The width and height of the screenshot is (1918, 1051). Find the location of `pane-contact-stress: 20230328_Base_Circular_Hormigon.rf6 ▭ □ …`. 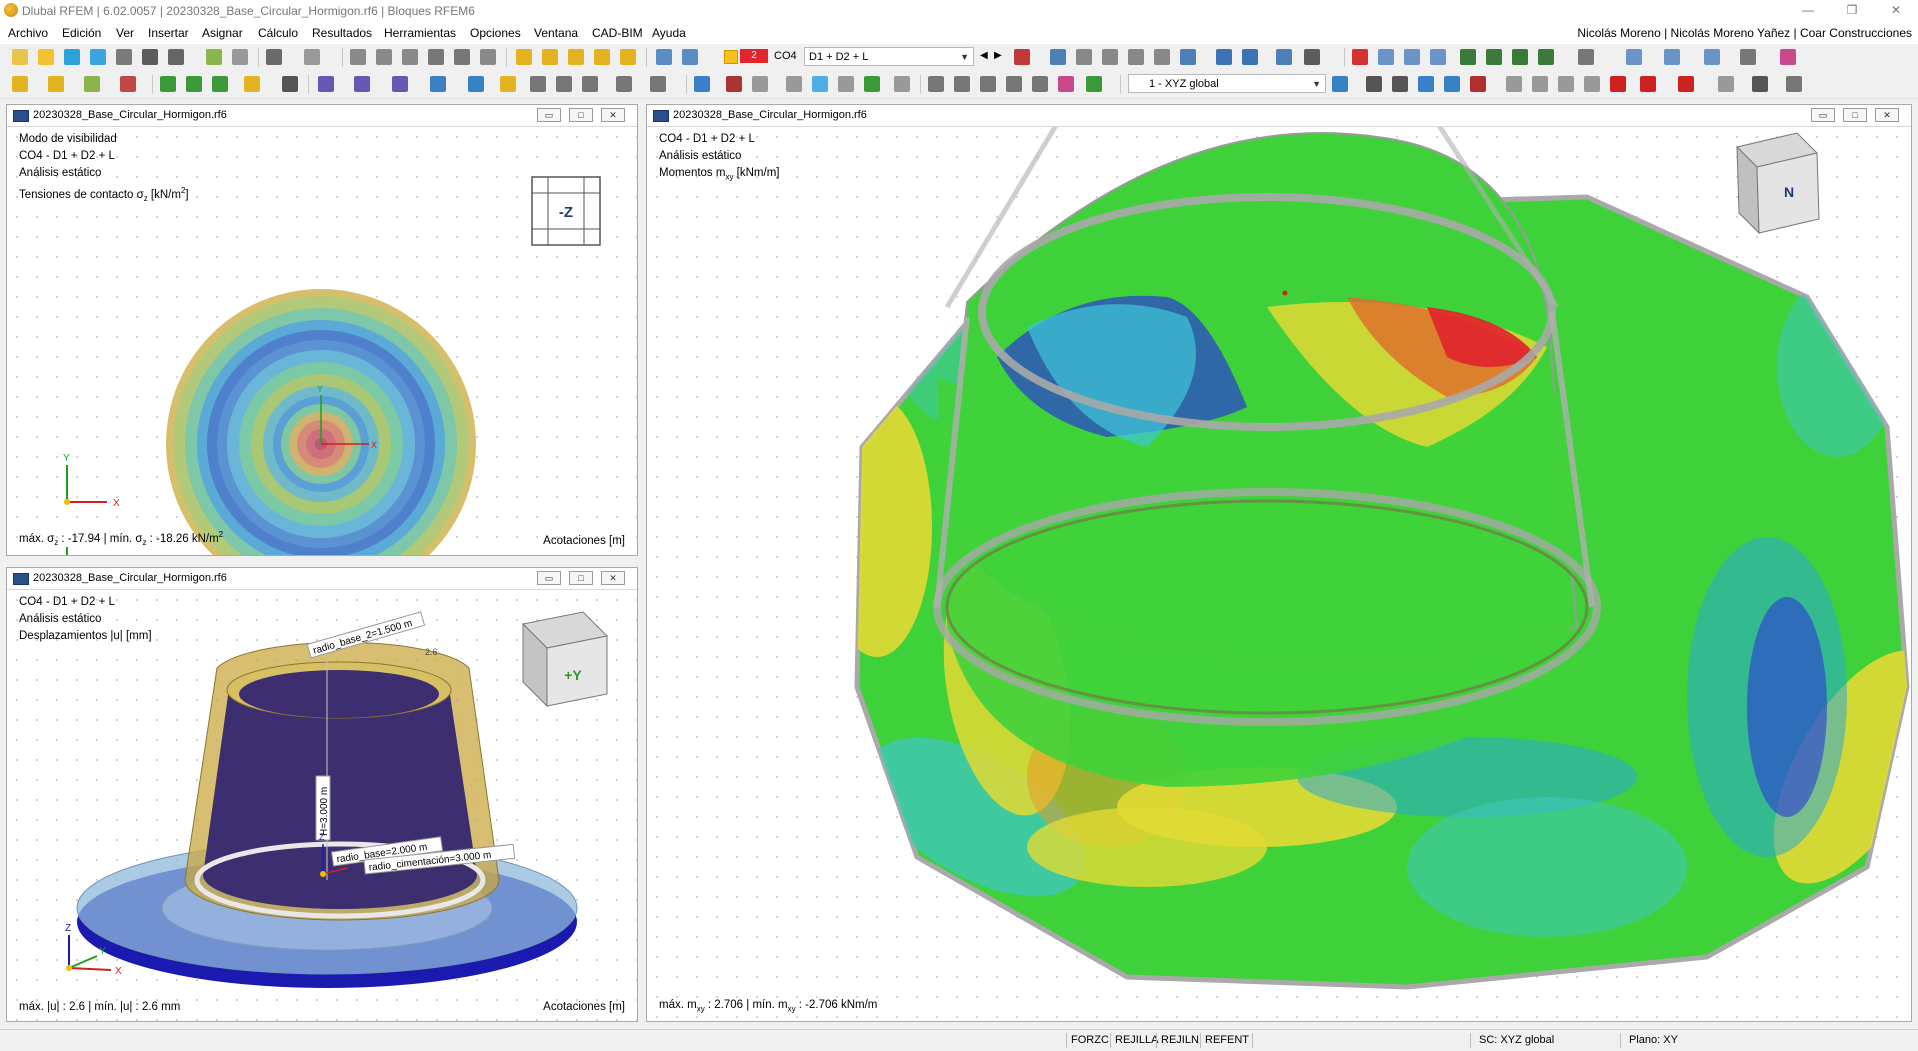

pane-contact-stress: 20230328_Base_Circular_Hormigon.rf6 ▭ □ … is located at coordinates (322, 330).